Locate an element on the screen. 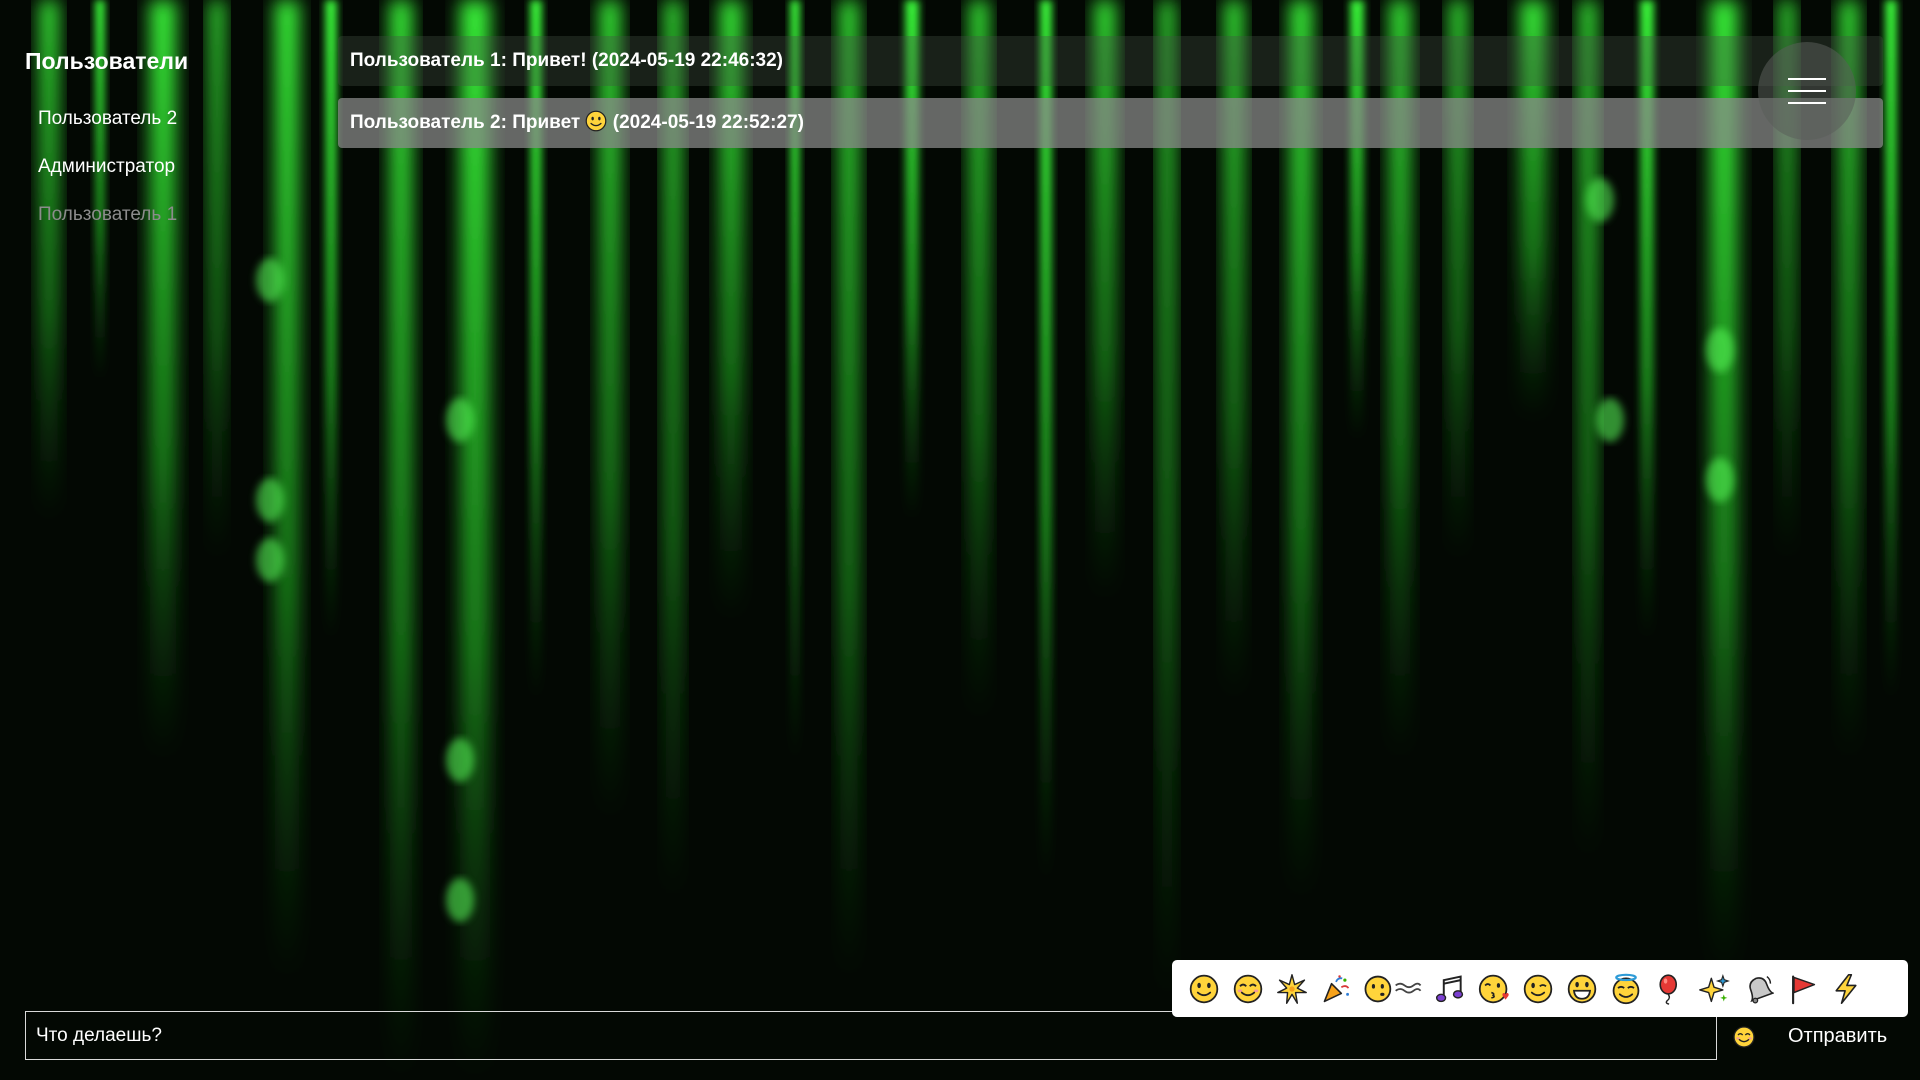 The width and height of the screenshot is (1920, 1080). message-text: Привет! is located at coordinates (549, 60).